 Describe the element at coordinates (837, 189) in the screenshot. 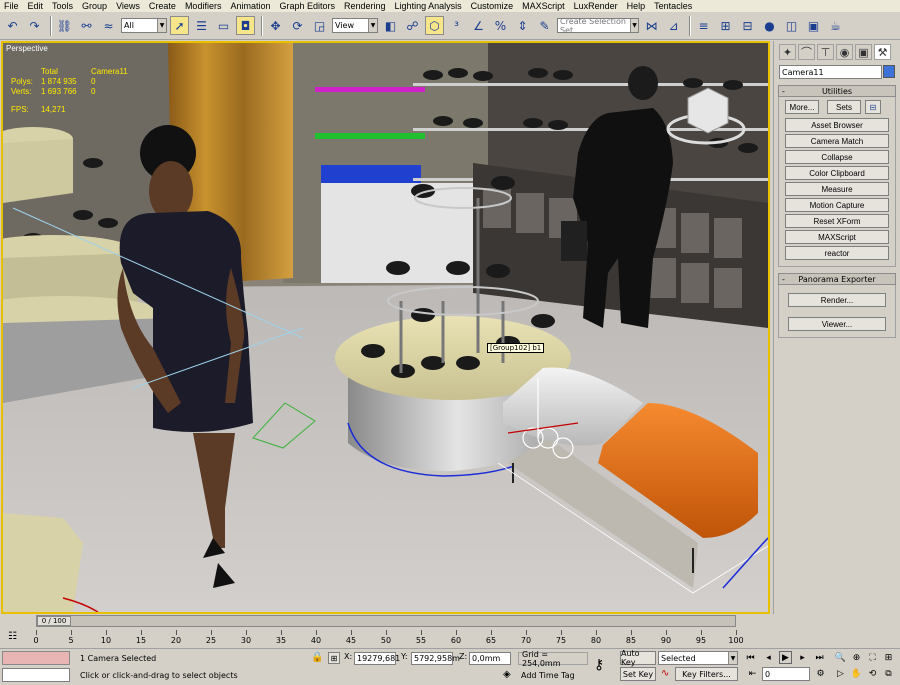

I see `utility-measure-button: Measure` at that location.